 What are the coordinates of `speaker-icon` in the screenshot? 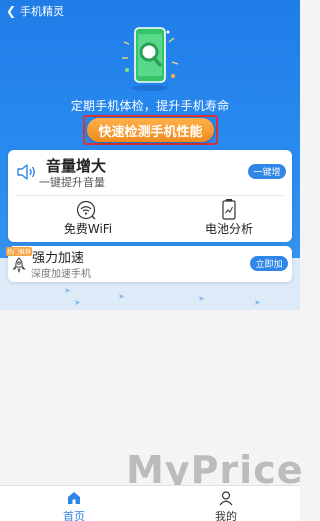 It's located at (26, 172).